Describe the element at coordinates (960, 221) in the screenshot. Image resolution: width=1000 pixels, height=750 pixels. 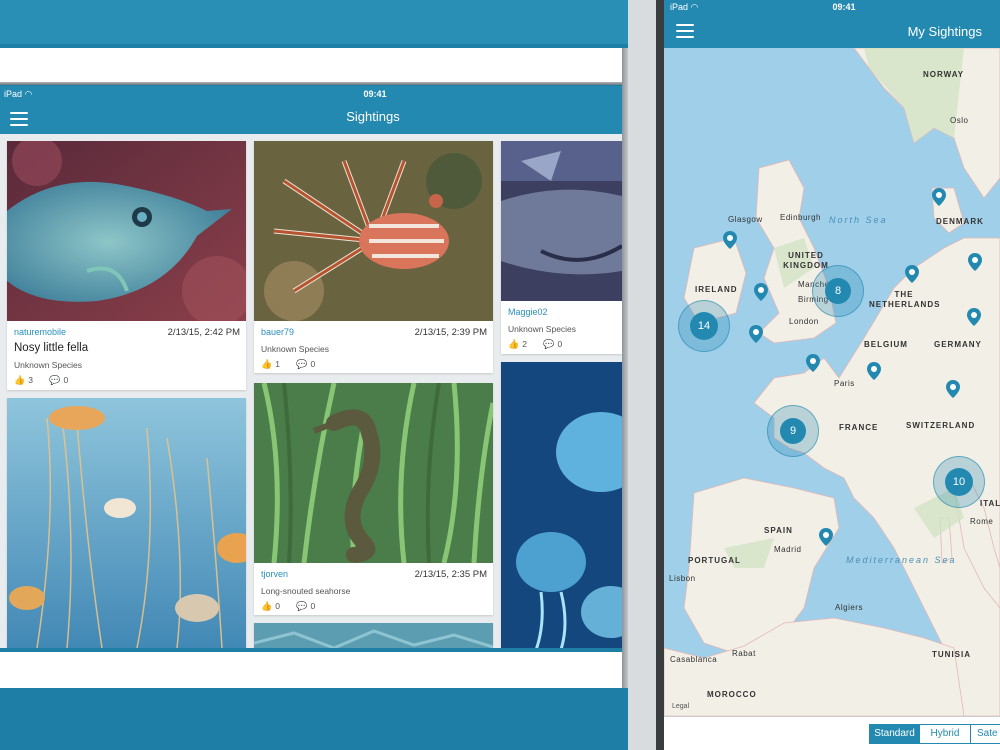
I see `map-label: DENMARK` at that location.